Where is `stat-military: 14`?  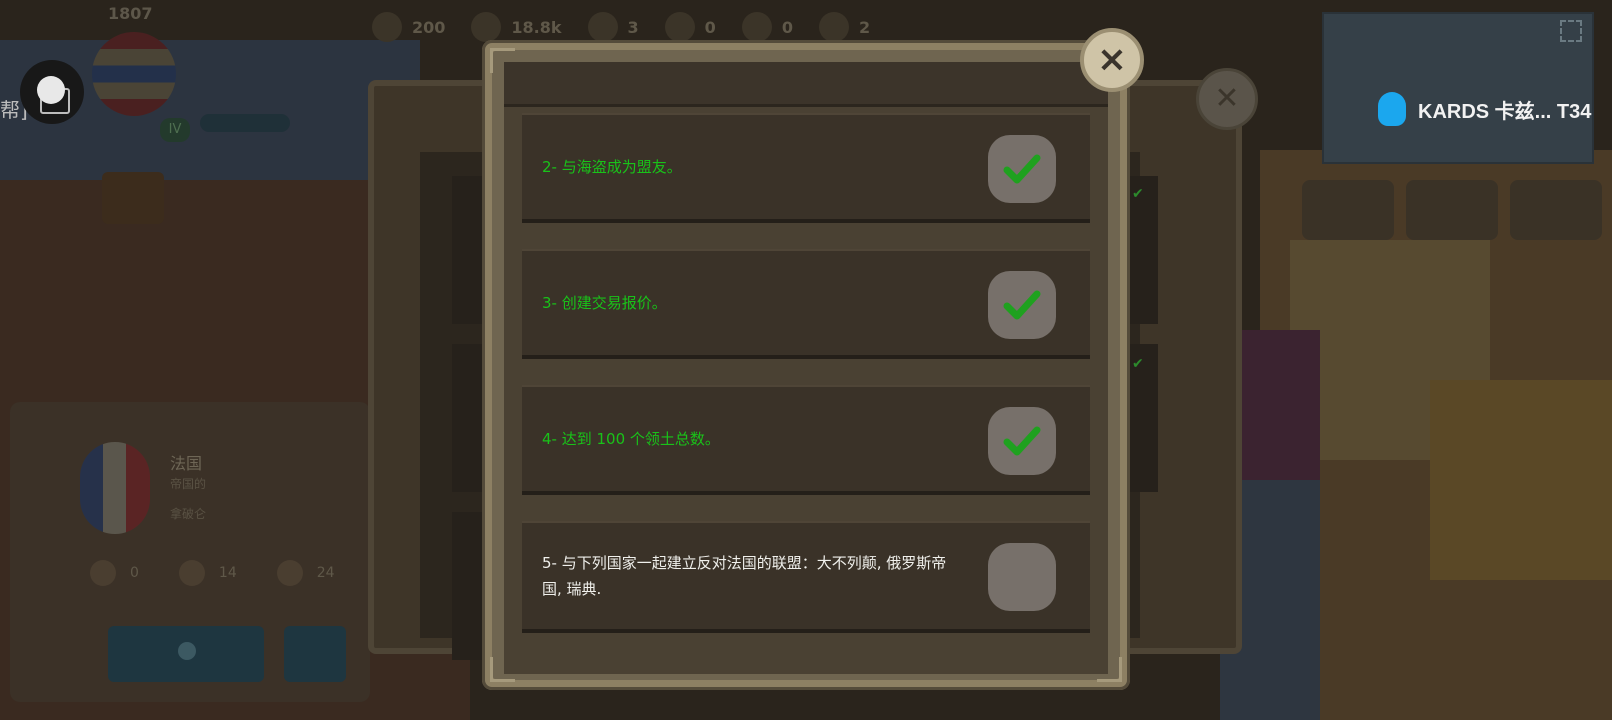
stat-military: 14 is located at coordinates (207, 573).